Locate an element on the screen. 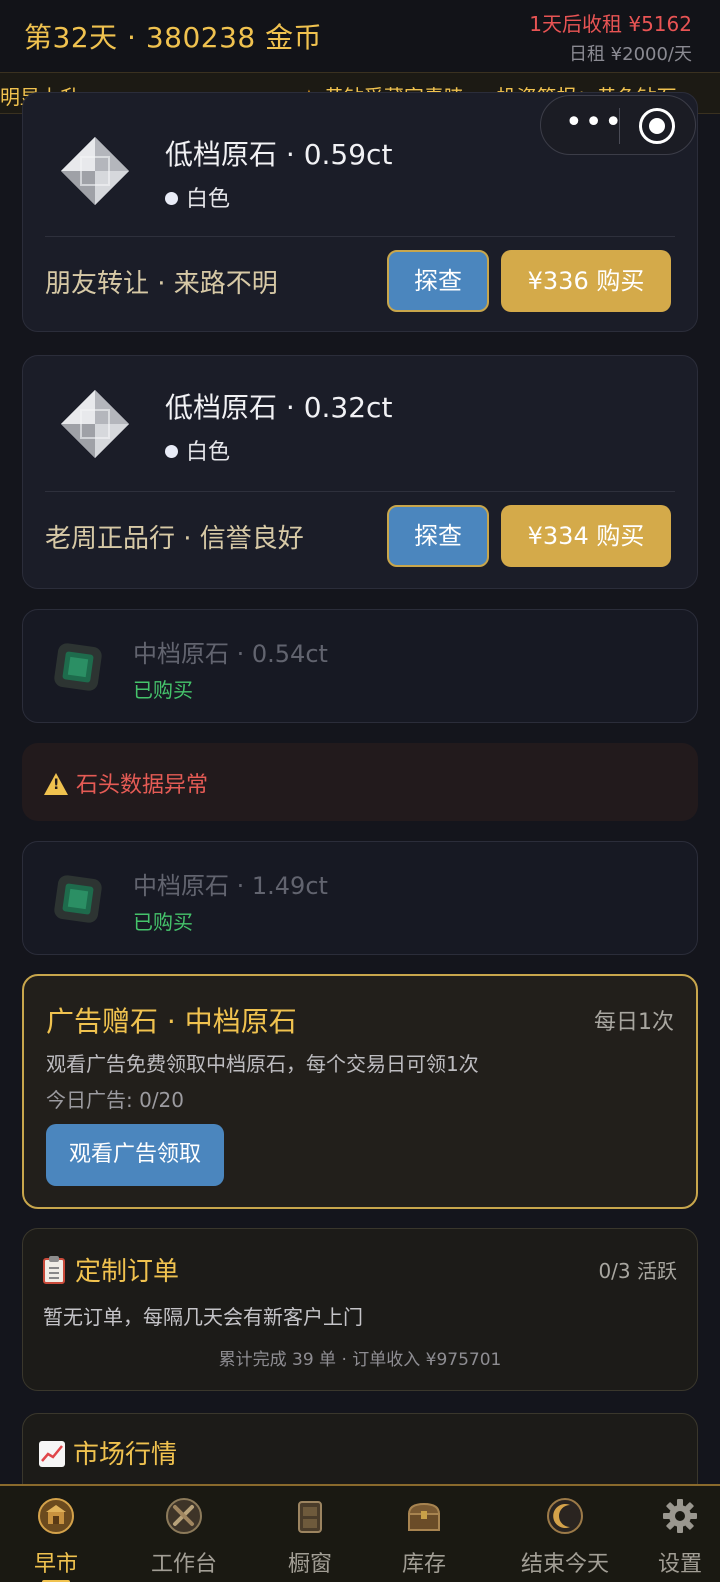  purchased-stone-card: 中档原石 · 0.54ct 已购买 is located at coordinates (360, 666).